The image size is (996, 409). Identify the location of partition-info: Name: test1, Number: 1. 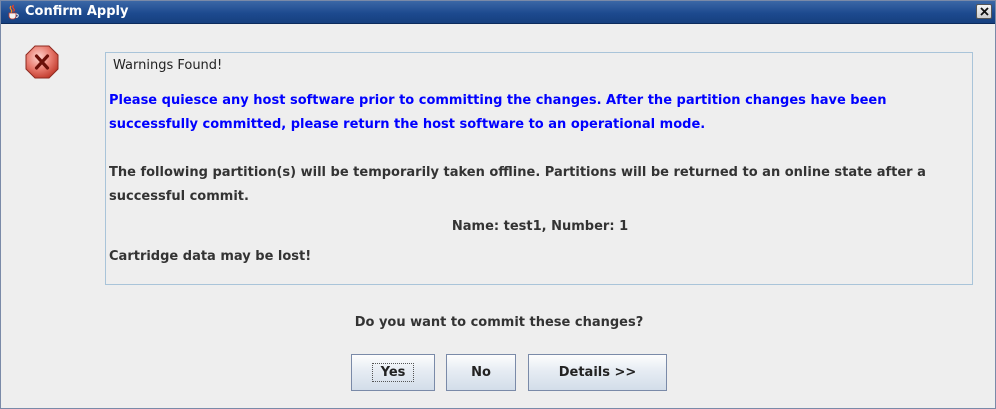
(540, 226).